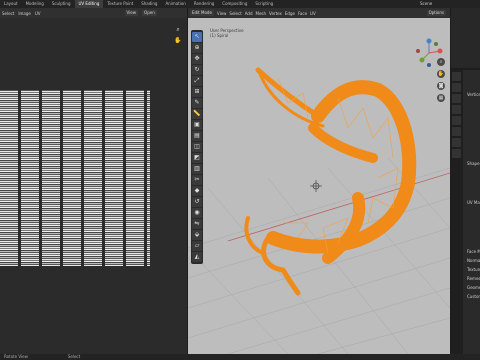  I want to click on viewport-info: User Perspective (1) Spiral, so click(227, 33).